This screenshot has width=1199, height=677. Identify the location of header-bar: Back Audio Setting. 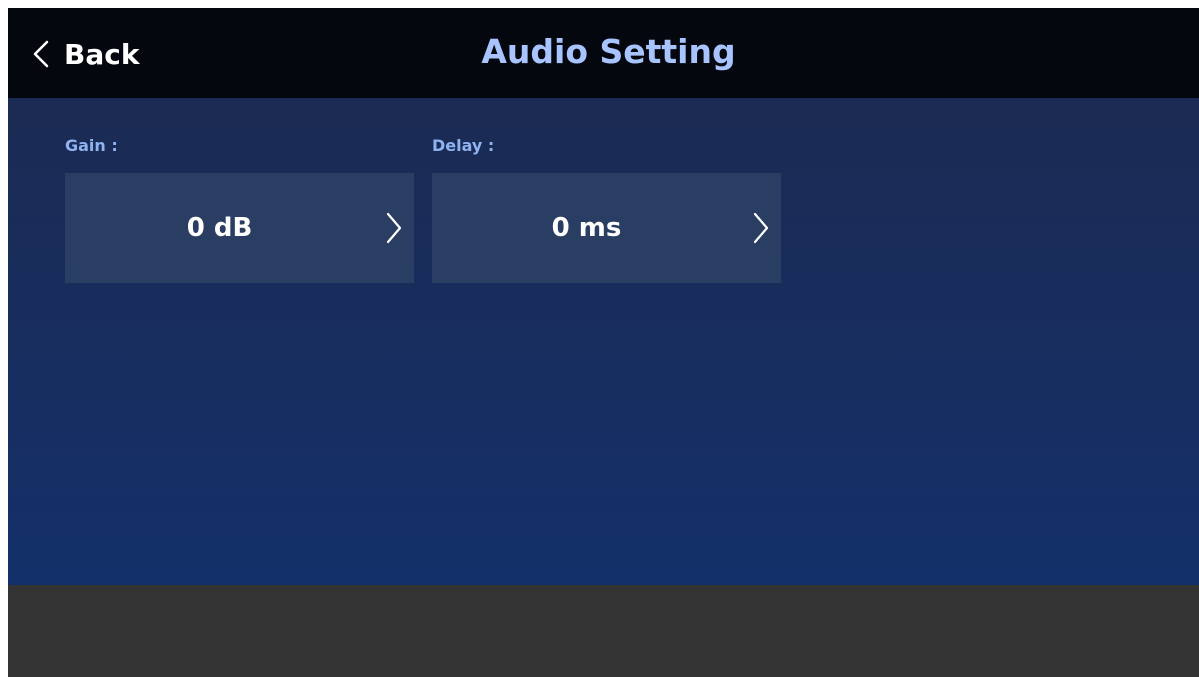
(603, 53).